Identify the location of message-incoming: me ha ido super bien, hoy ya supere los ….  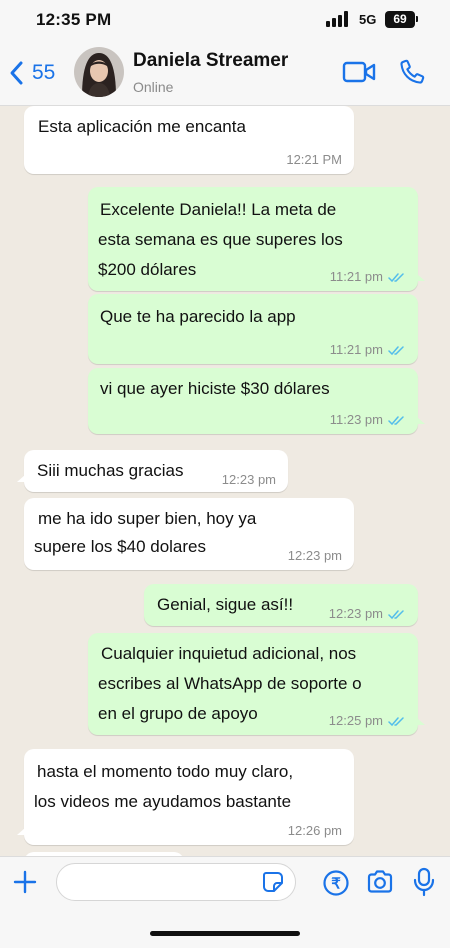
(189, 534).